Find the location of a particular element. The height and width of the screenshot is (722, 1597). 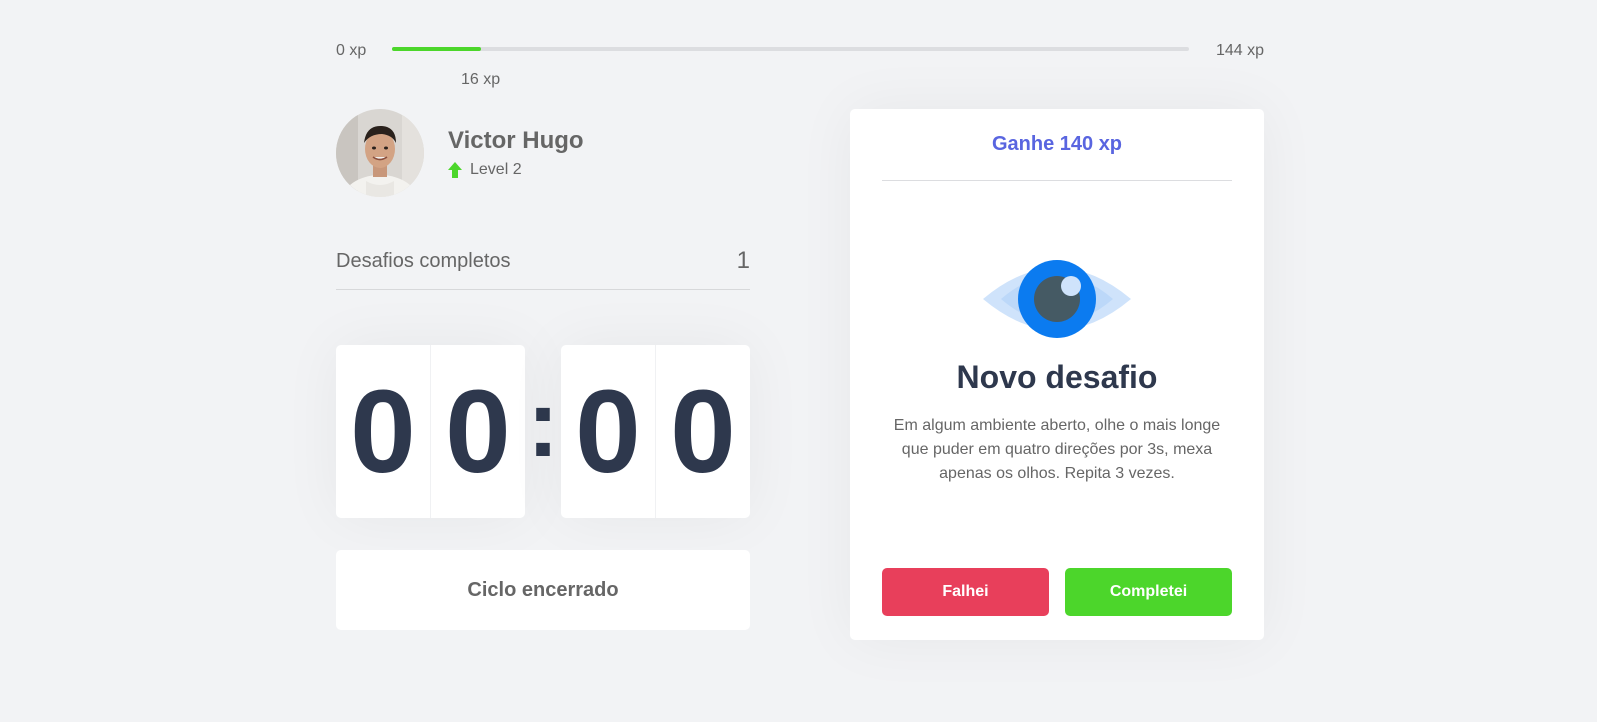

experience-bar: 0 xp 16 xp 144 xp is located at coordinates (800, 63).